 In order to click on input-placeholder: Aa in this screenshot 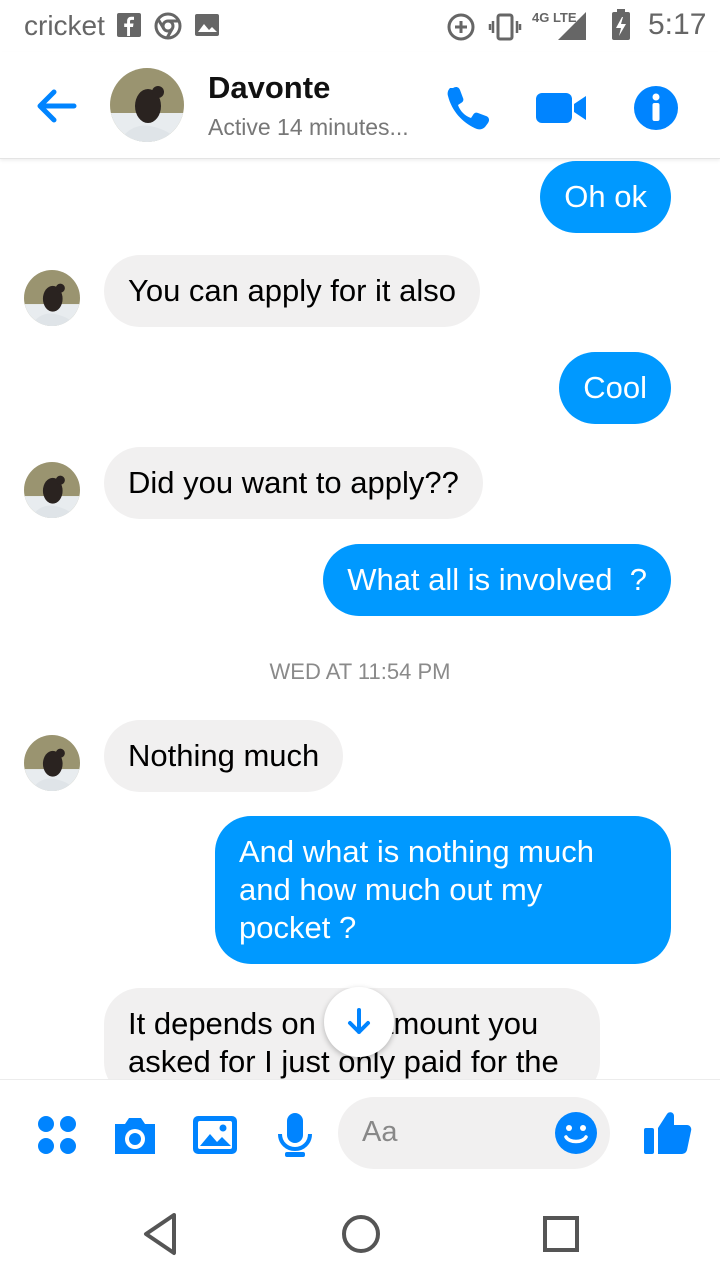, I will do `click(380, 1132)`.